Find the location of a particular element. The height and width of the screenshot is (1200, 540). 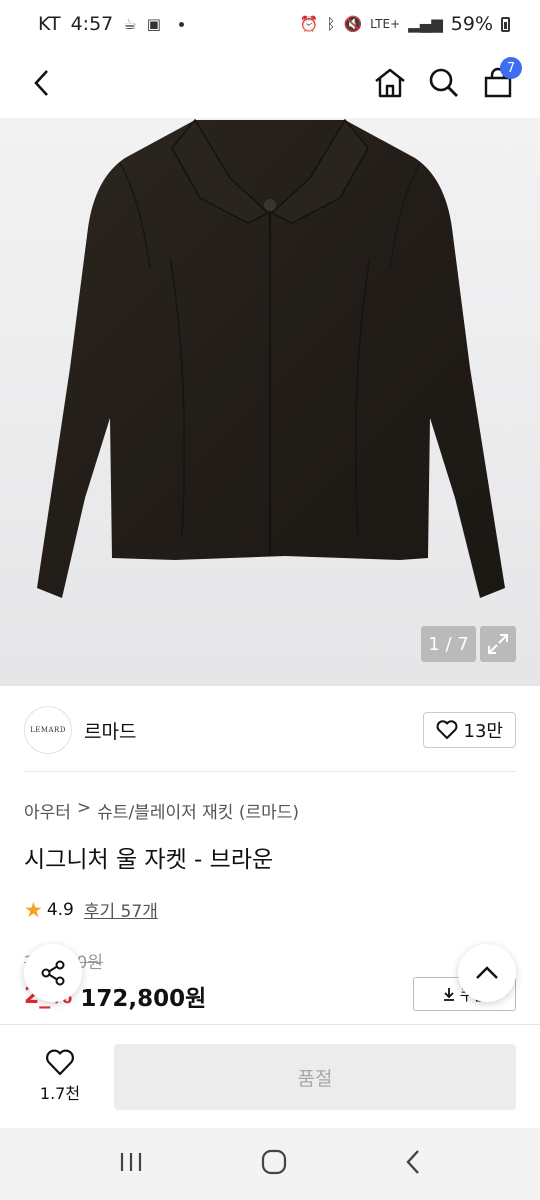

reviews-link: 후기 57개 is located at coordinates (121, 909).